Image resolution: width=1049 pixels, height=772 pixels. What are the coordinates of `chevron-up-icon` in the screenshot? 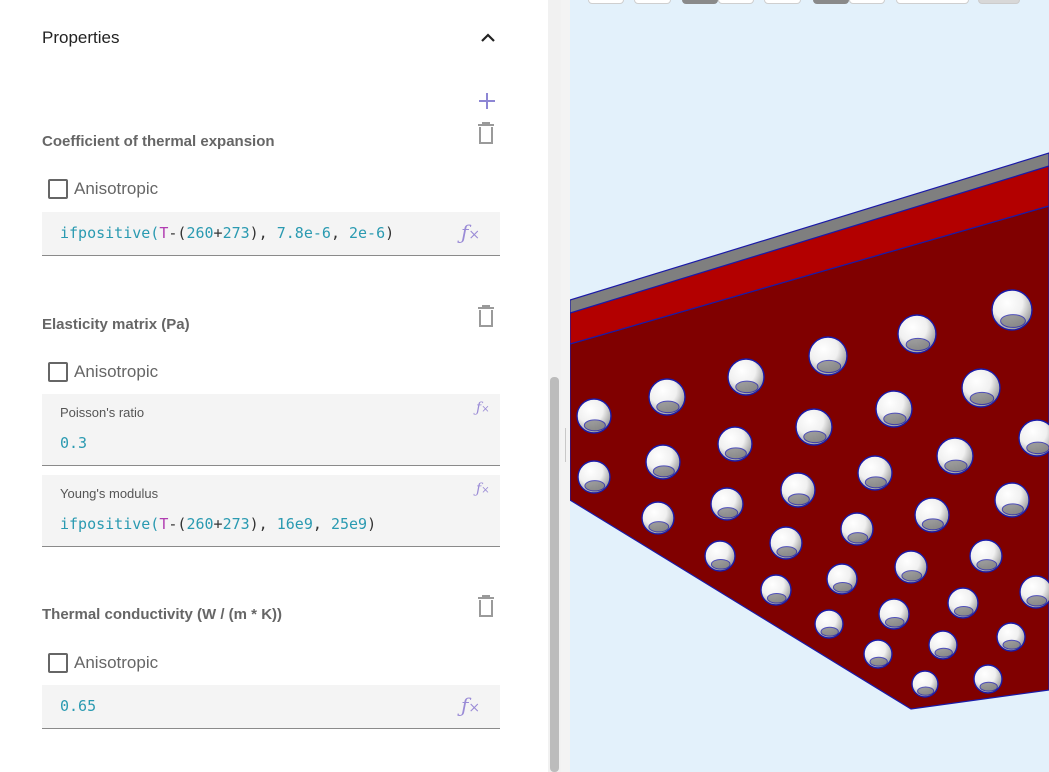 It's located at (488, 38).